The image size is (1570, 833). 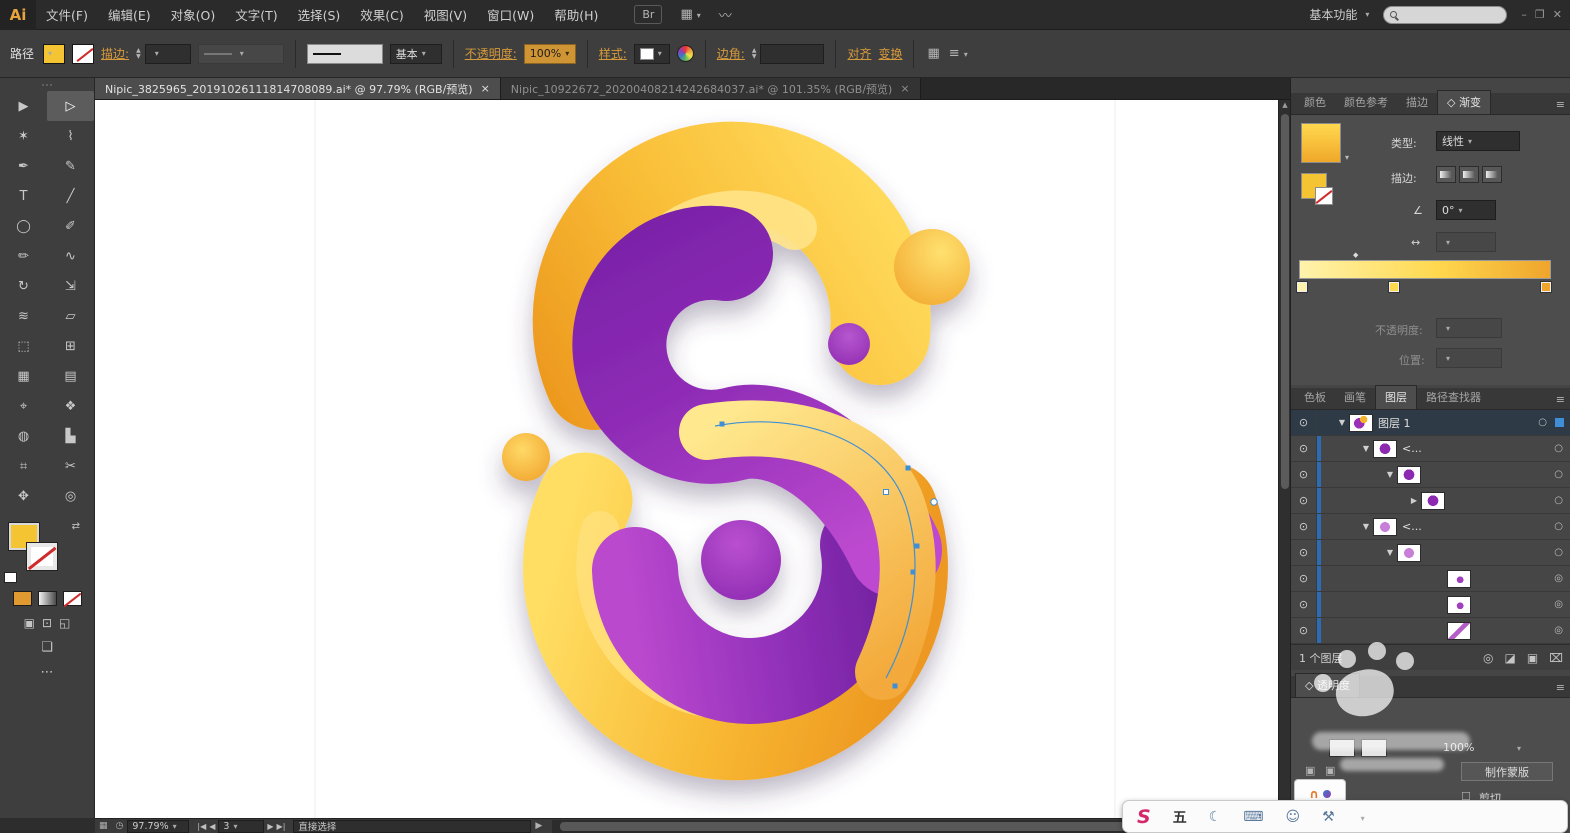 What do you see at coordinates (270, 826) in the screenshot?
I see `next-artboard-icon: ▶` at bounding box center [270, 826].